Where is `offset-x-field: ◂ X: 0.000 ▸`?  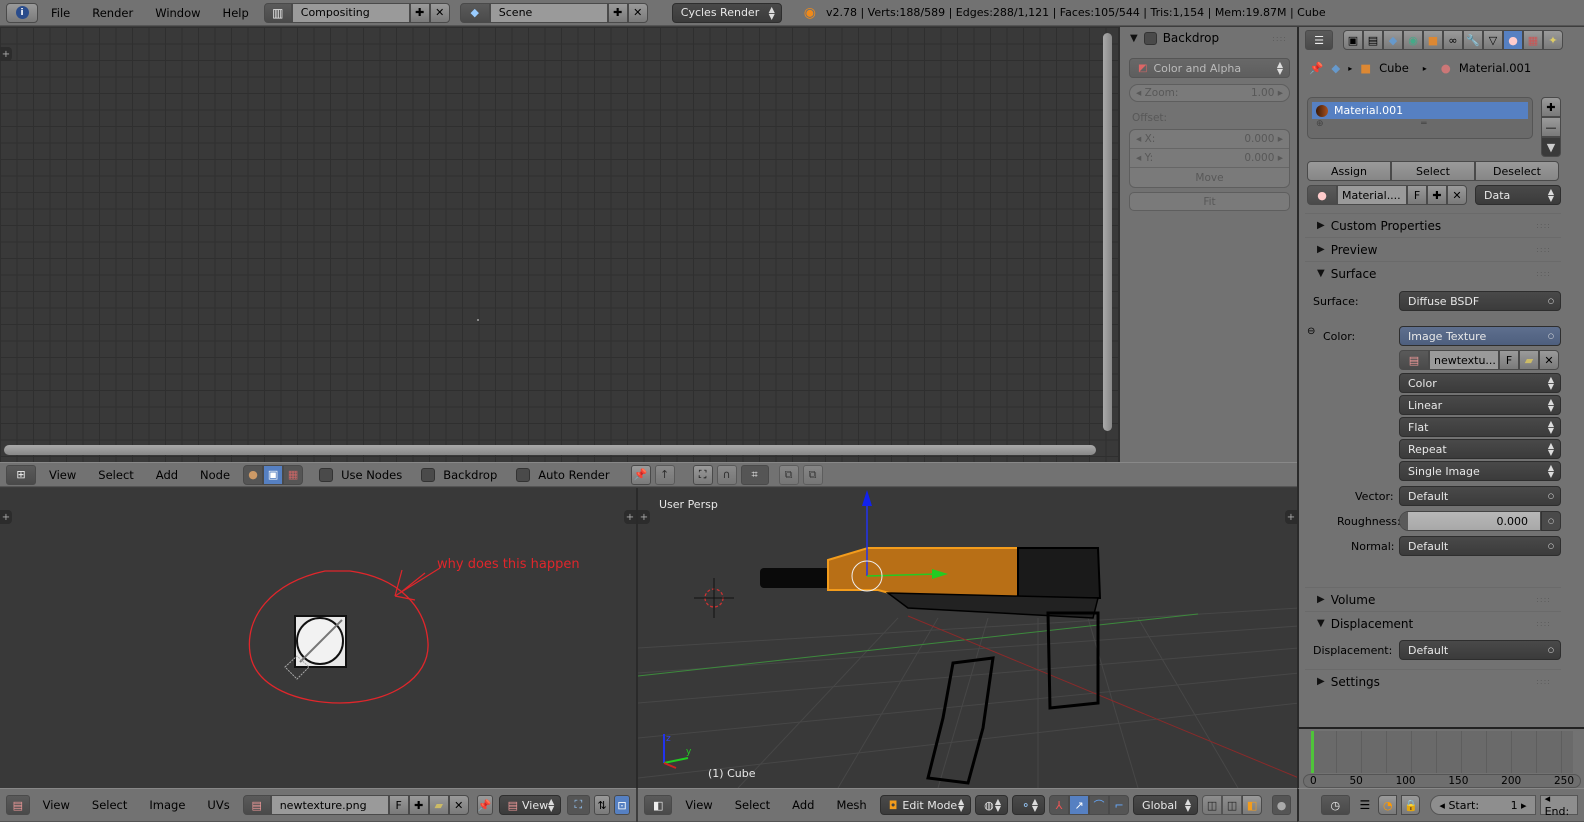
offset-x-field: ◂ X: 0.000 ▸ is located at coordinates (1209, 139).